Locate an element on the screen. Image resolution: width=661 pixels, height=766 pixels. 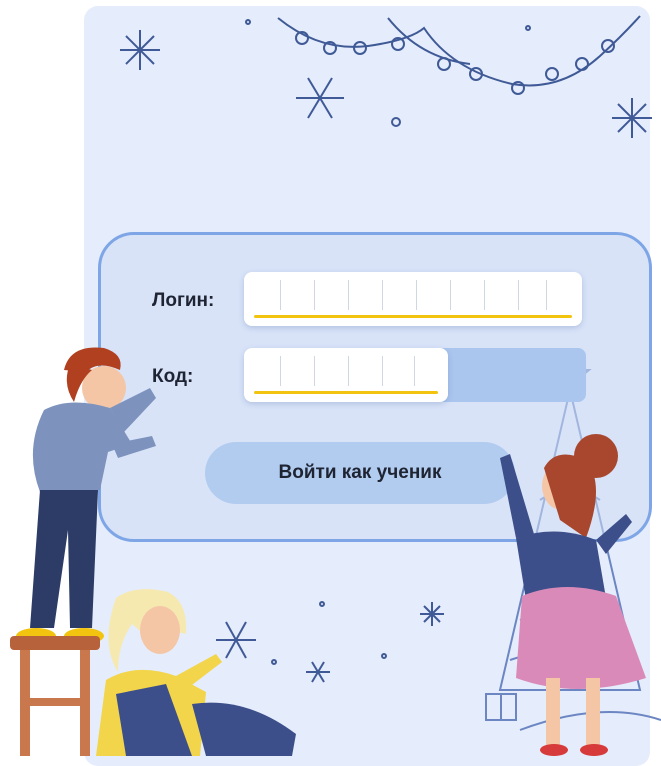
girl-sitting is located at coordinates (196, 672).